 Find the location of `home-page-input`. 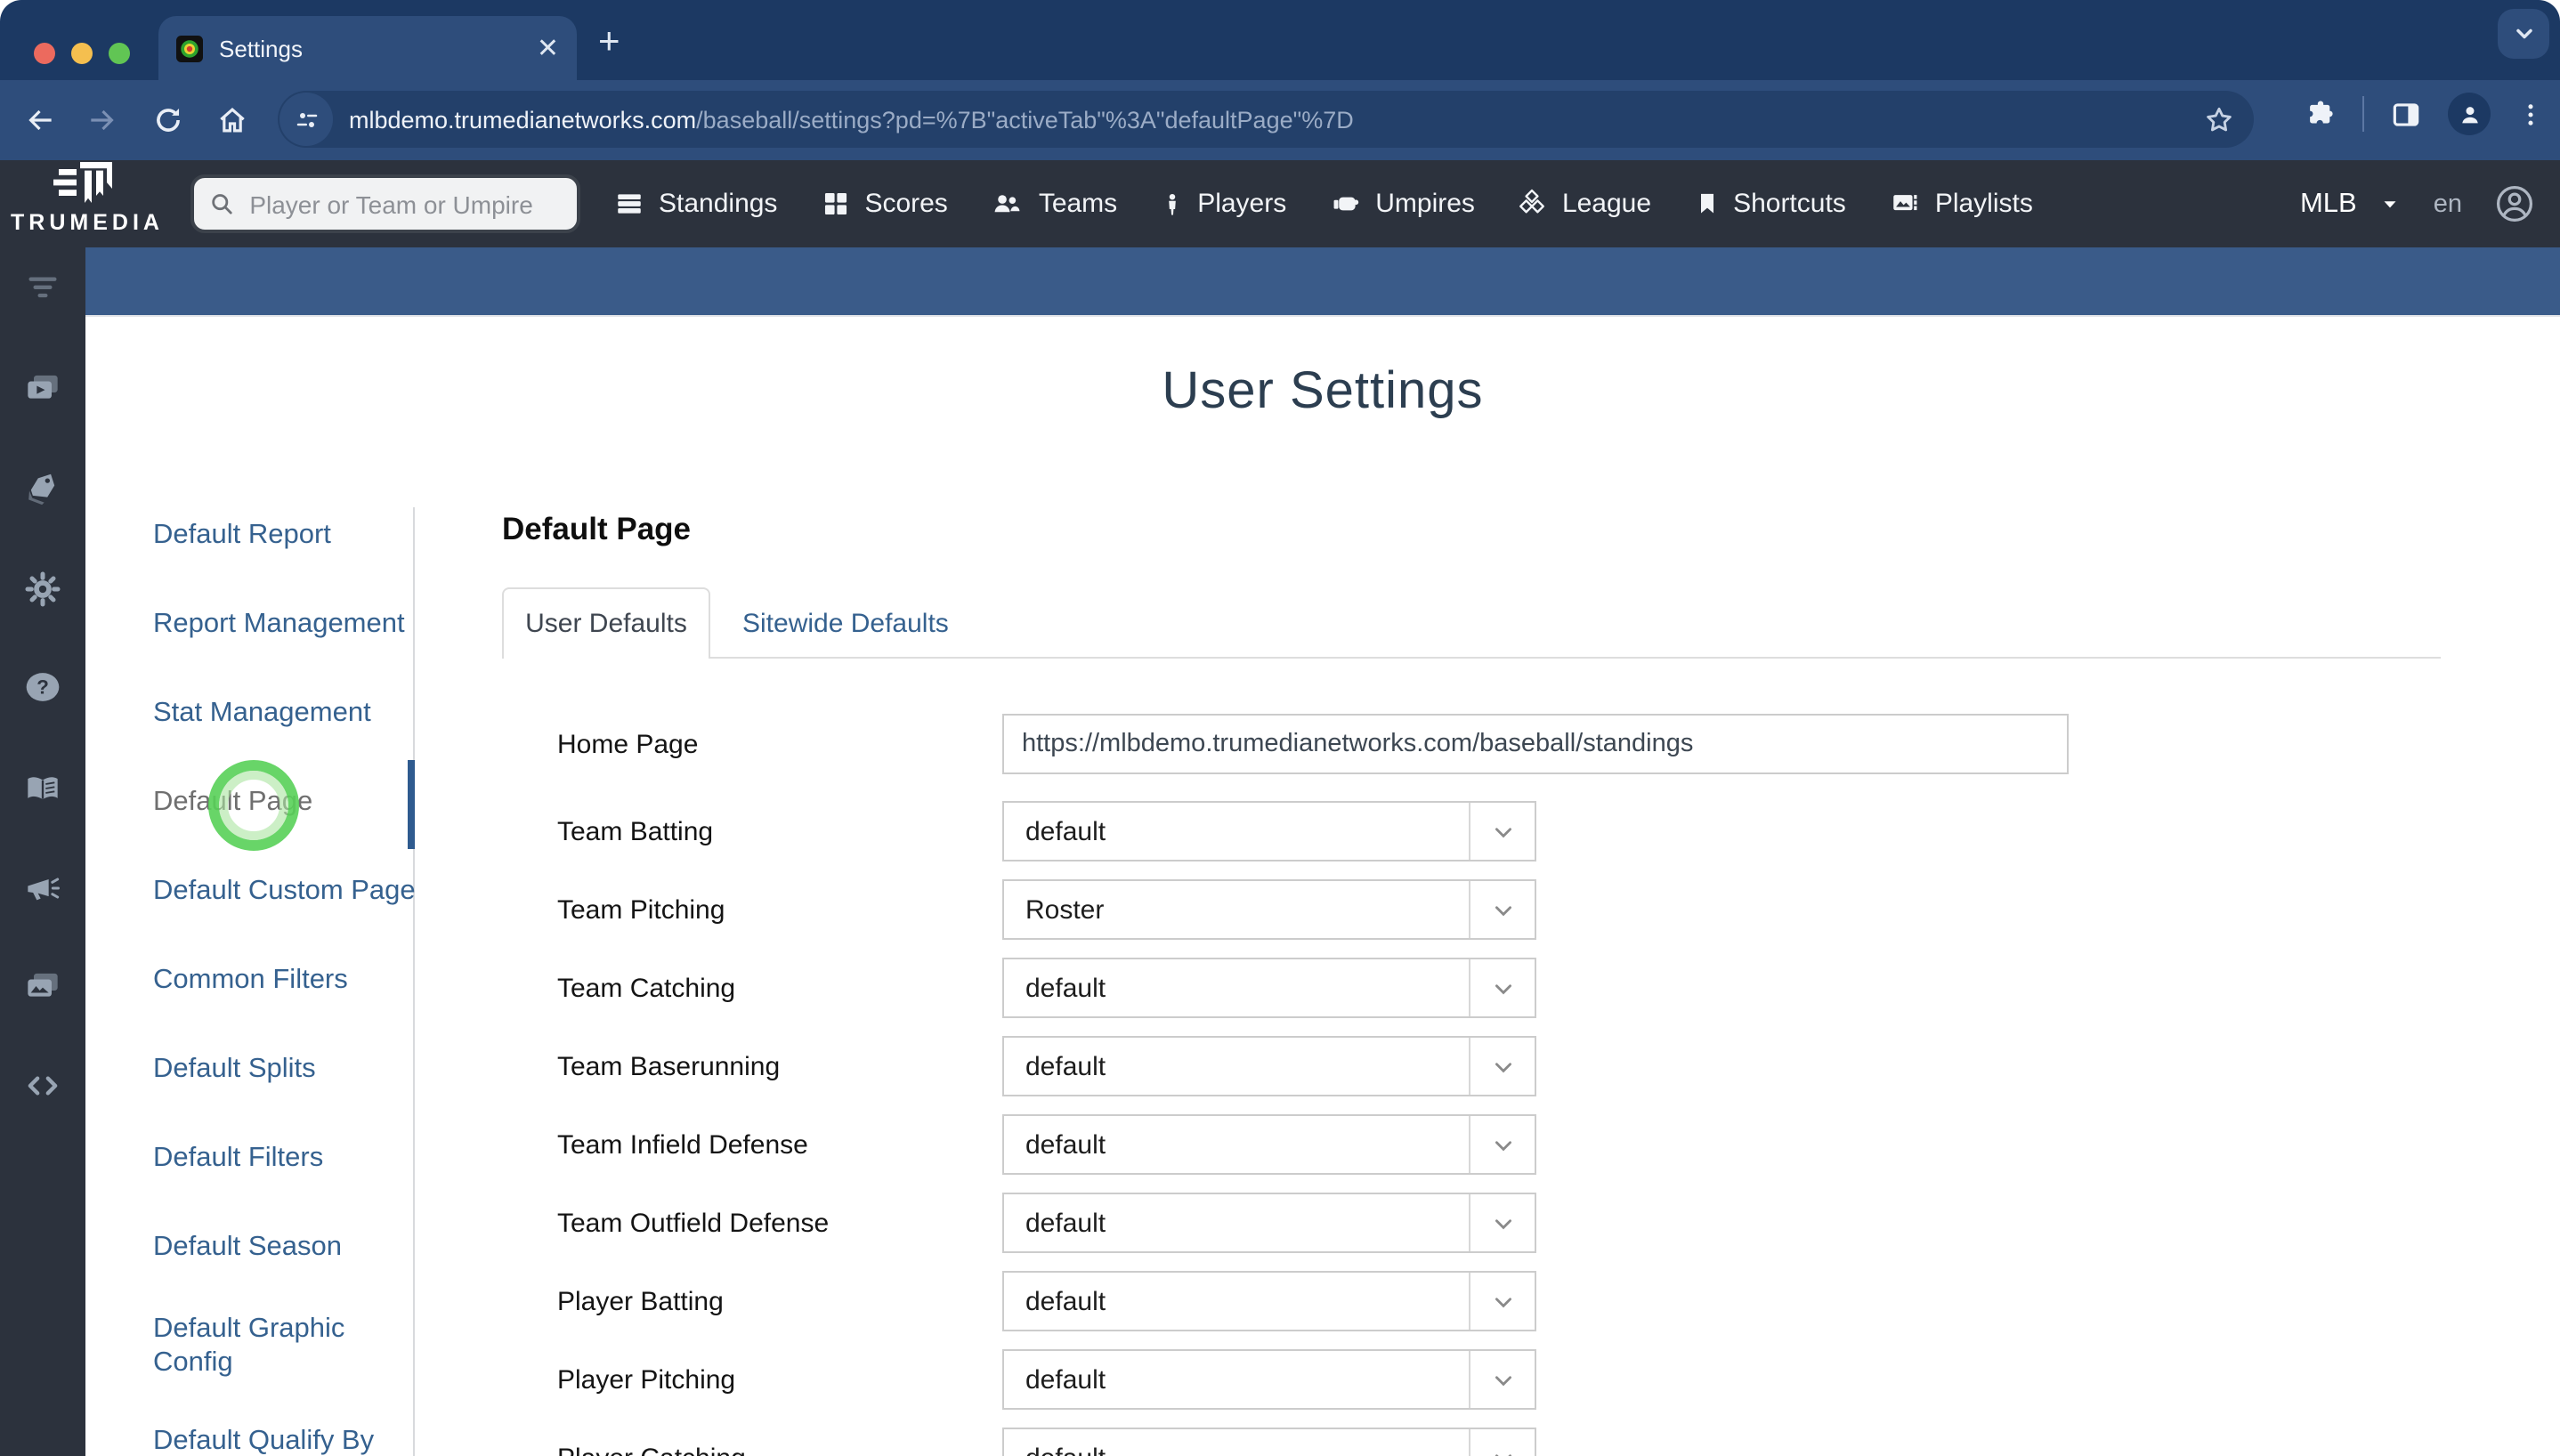

home-page-input is located at coordinates (1536, 744).